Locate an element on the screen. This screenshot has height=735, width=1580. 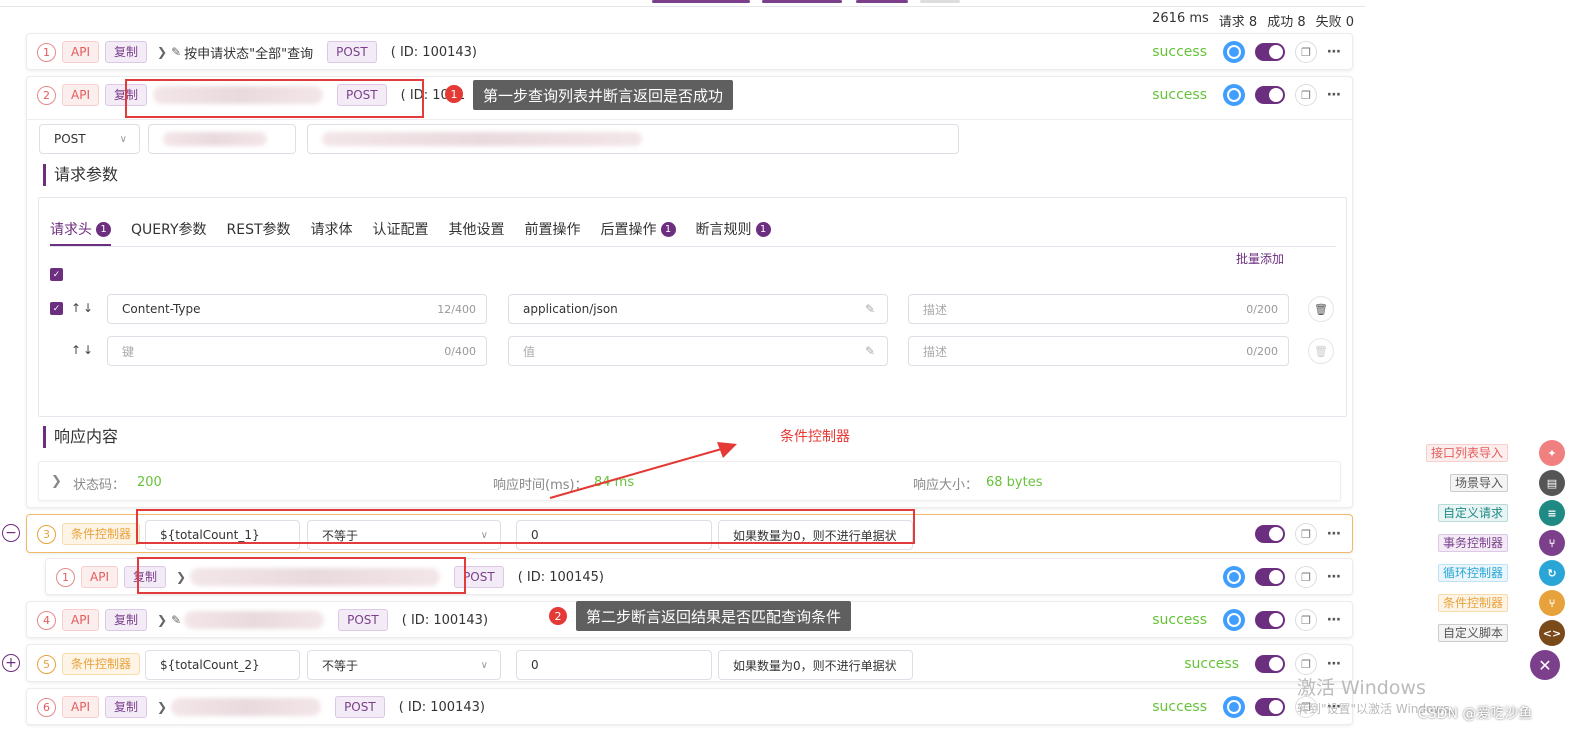
sidebar-item-loop: 循环控制器 is located at coordinates (1472, 573).